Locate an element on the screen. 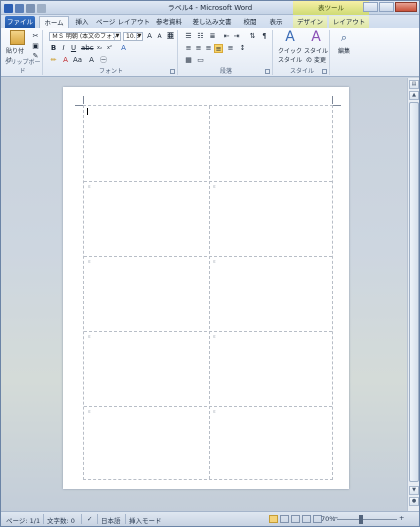 Image resolution: width=420 pixels, height=527 pixels. web-layout-view-icon is located at coordinates (295, 519).